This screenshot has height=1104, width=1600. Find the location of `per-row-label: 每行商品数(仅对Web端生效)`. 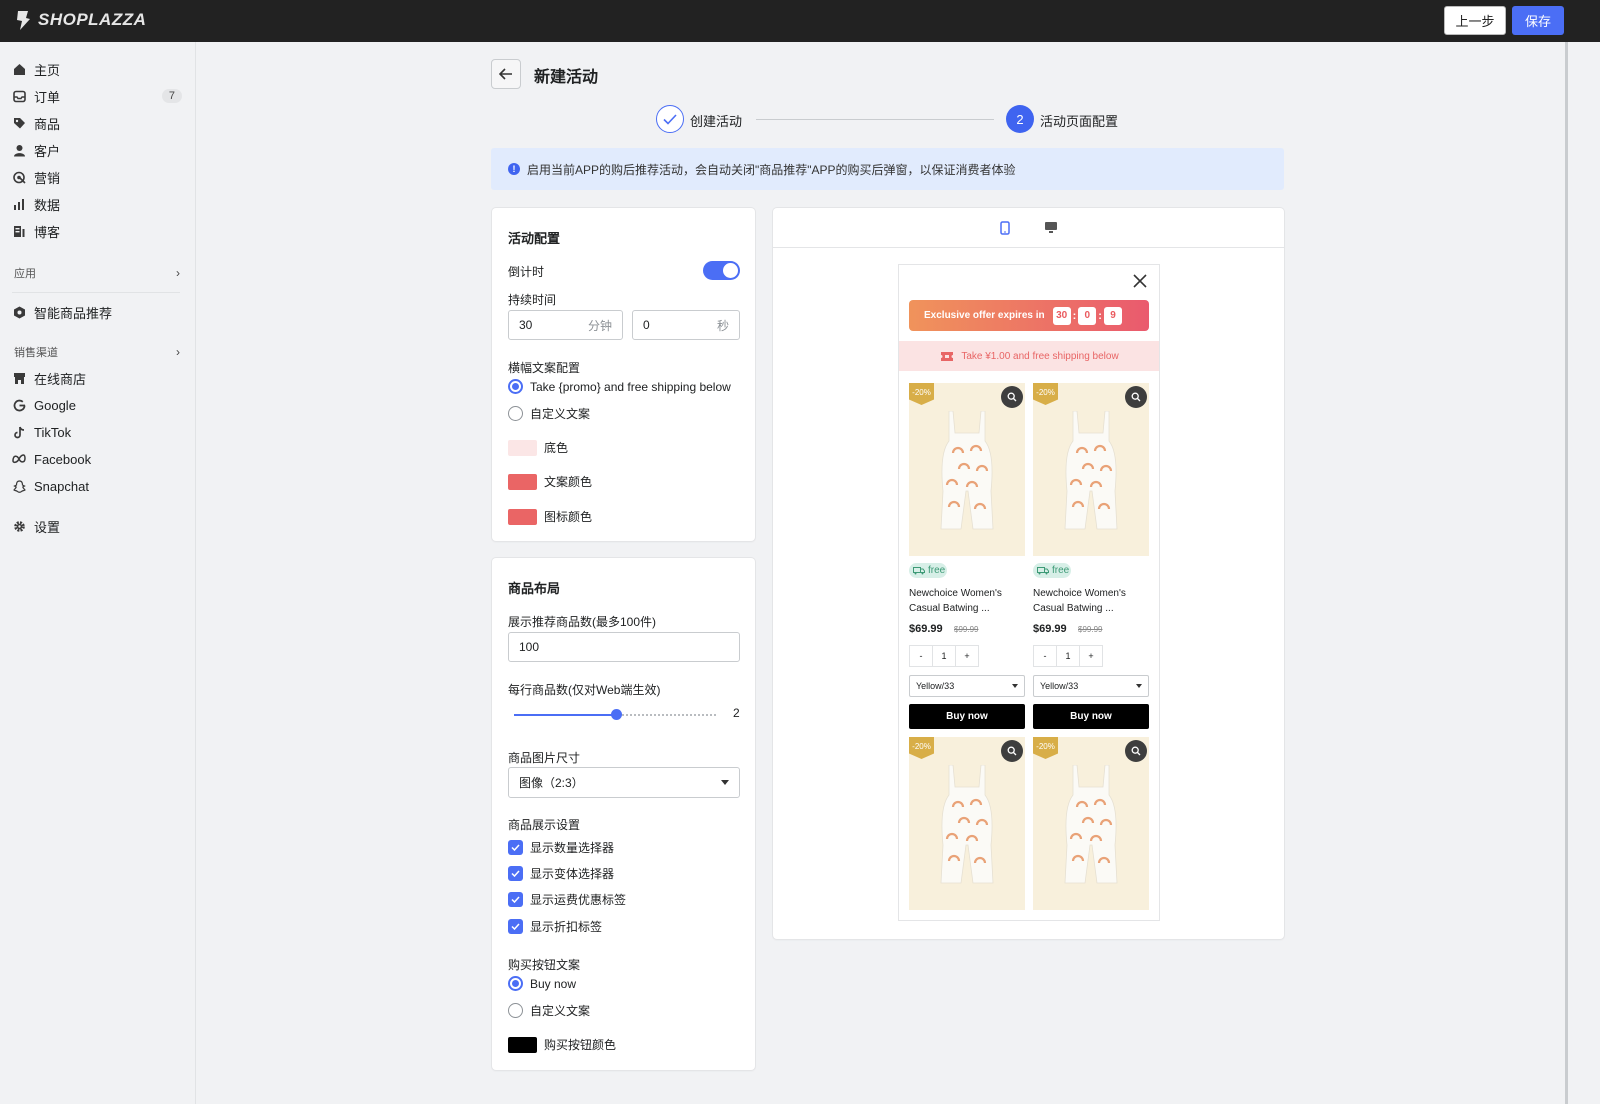

per-row-label: 每行商品数(仅对Web端生效) is located at coordinates (584, 690).